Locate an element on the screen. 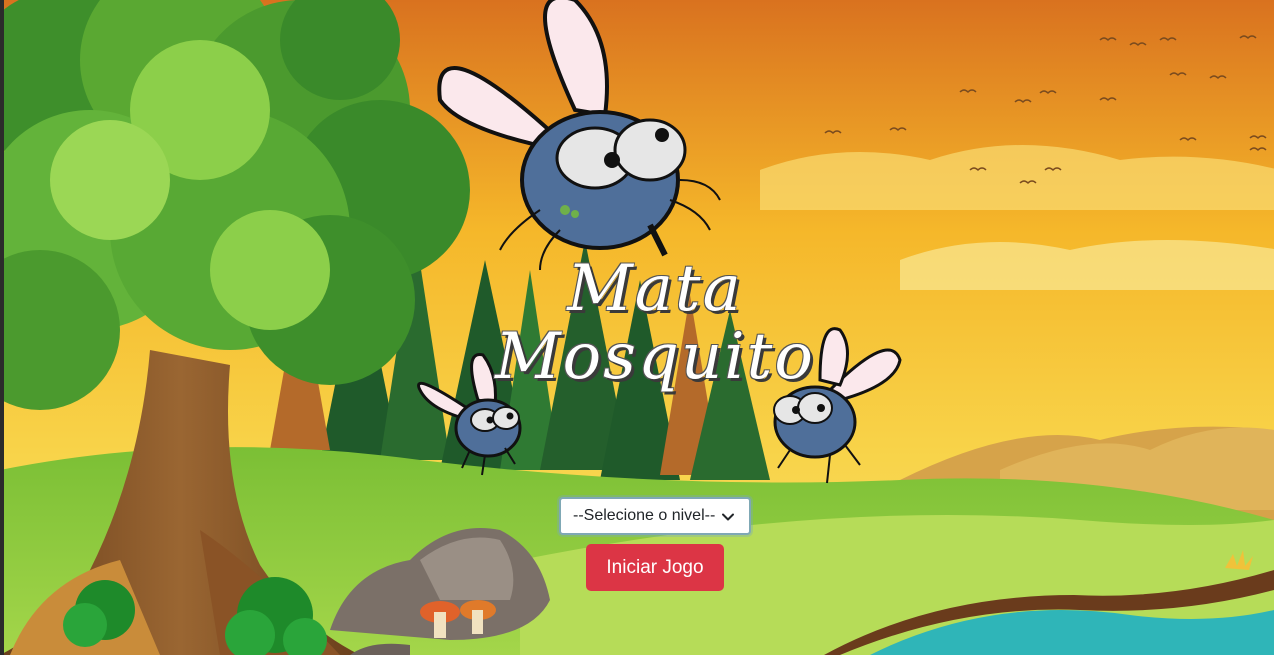 The height and width of the screenshot is (655, 1274). start-game-button: Iniciar Jogo is located at coordinates (655, 567).